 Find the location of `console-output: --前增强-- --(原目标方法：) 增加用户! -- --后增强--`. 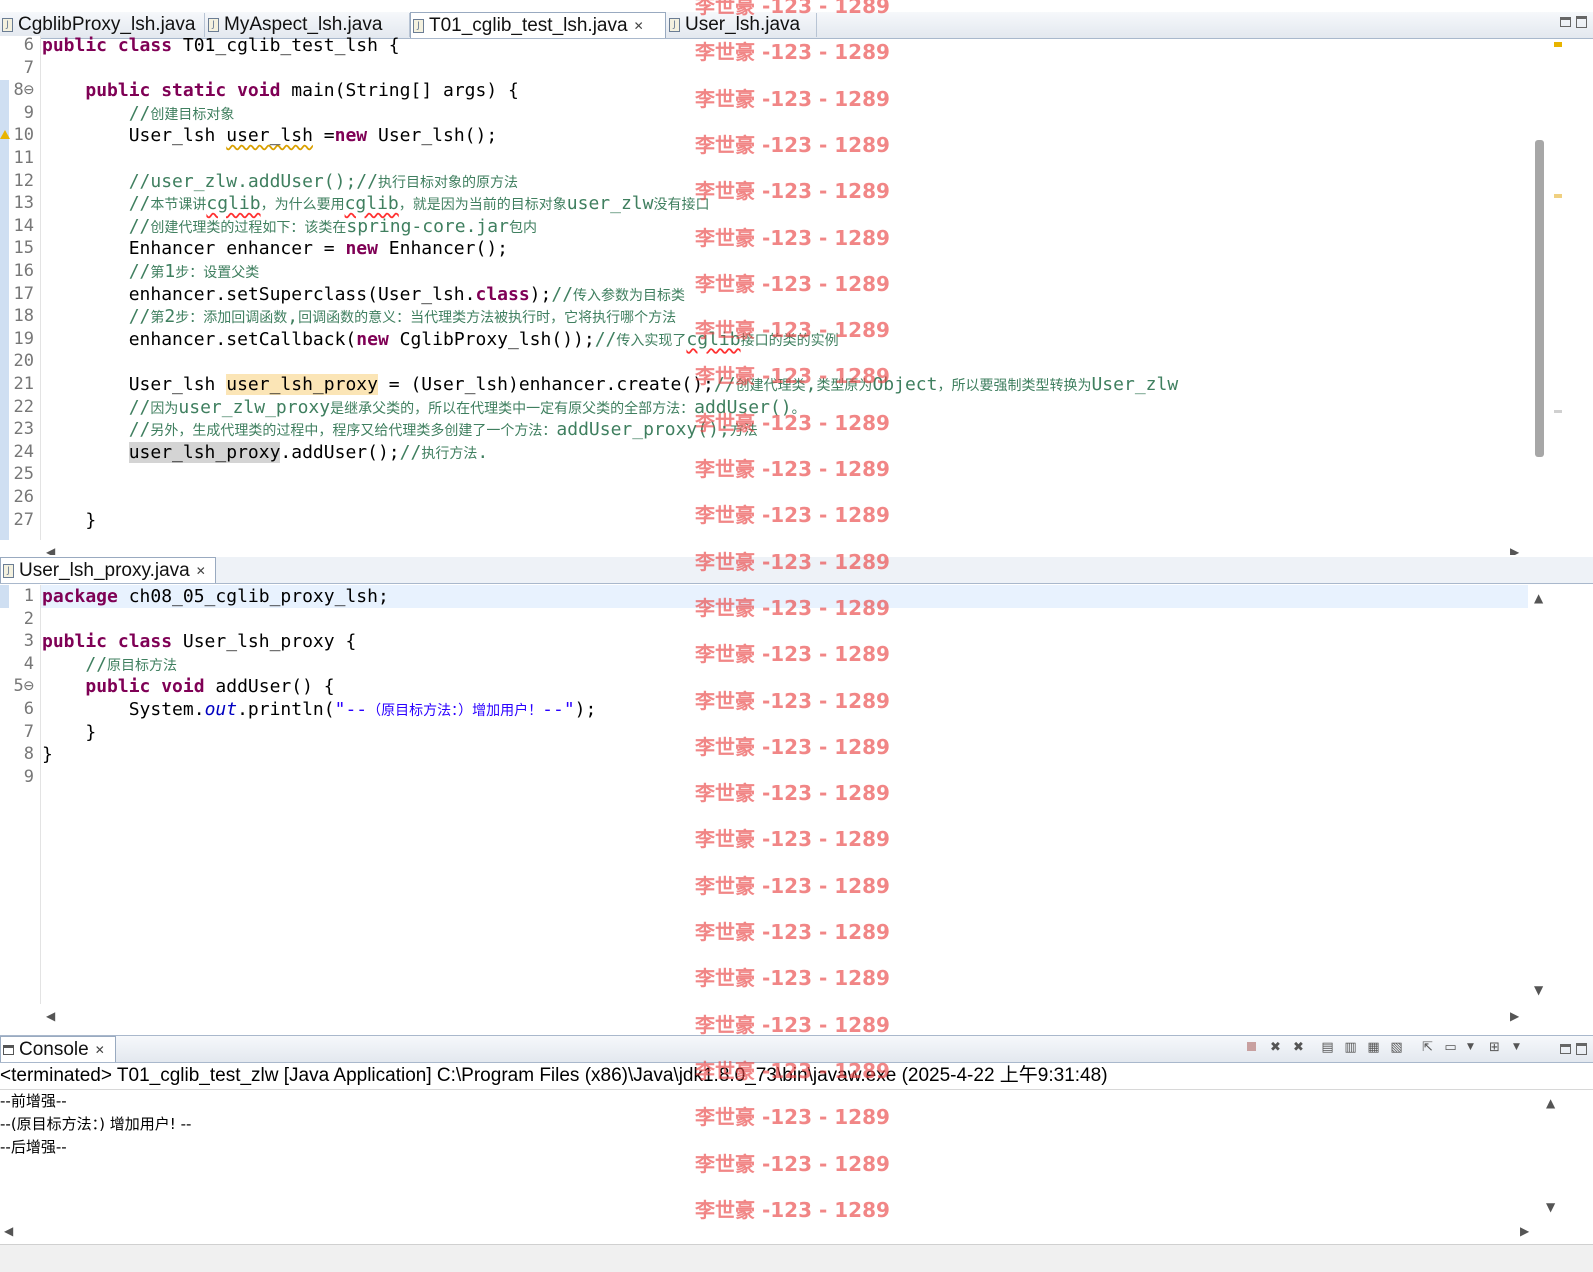

console-output: --前增强-- --(原目标方法：) 增加用户! -- --后增强-- is located at coordinates (770, 1155).